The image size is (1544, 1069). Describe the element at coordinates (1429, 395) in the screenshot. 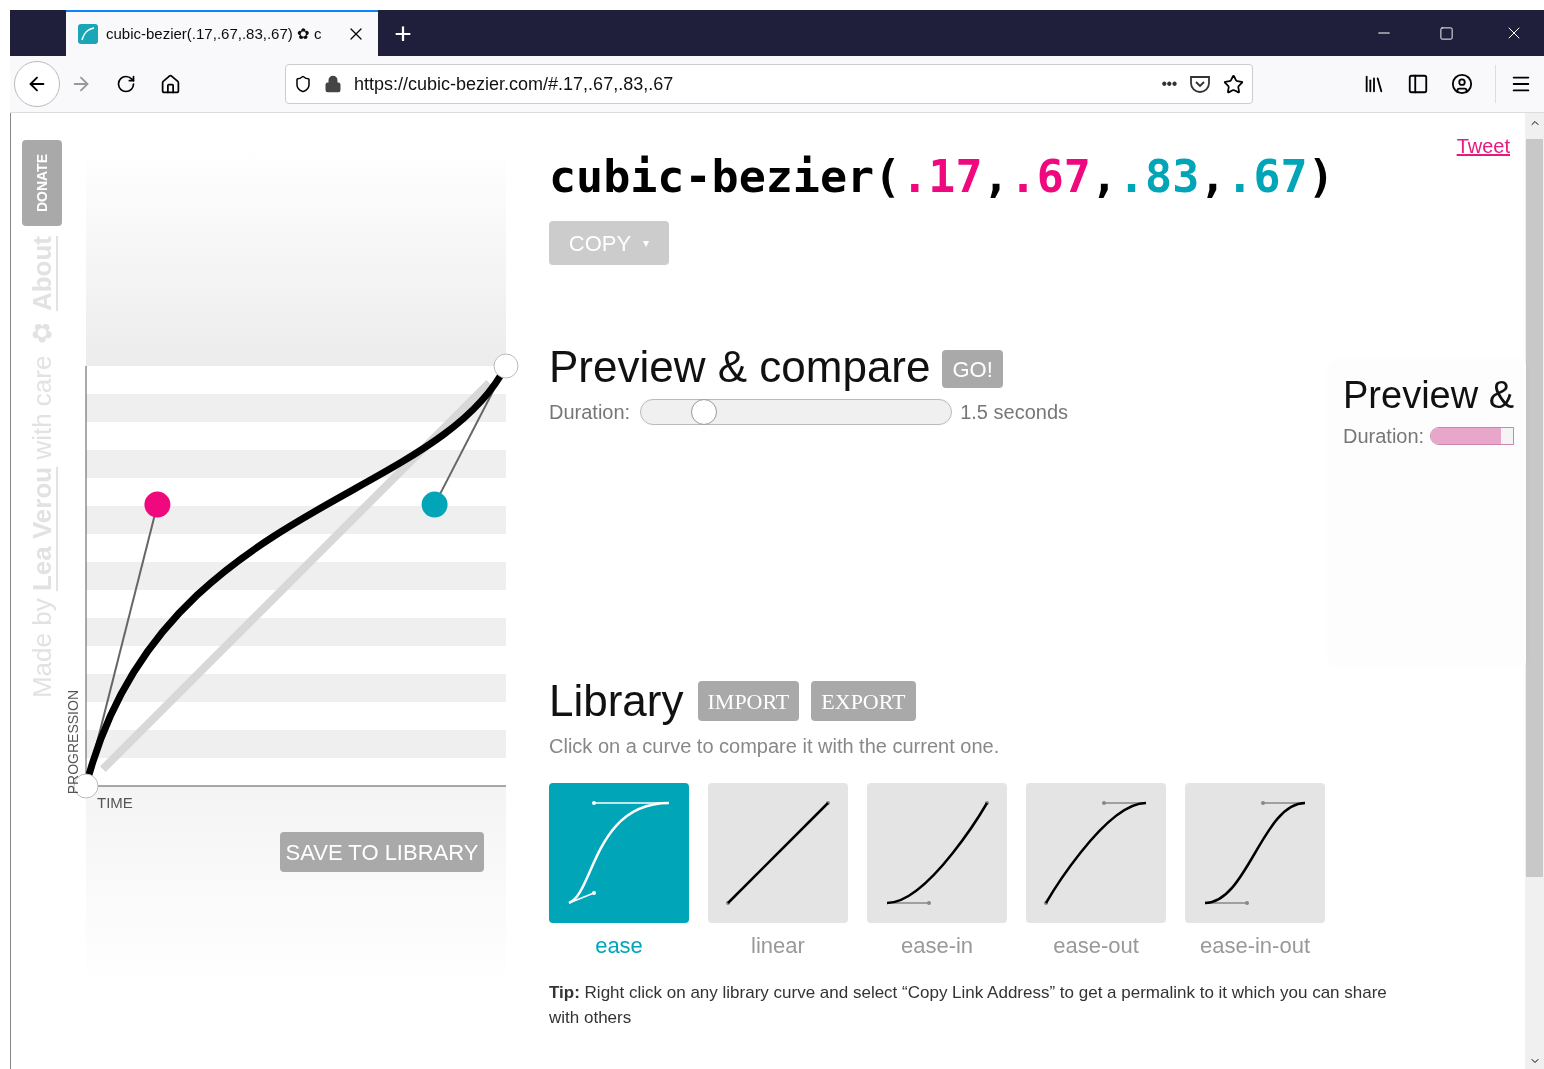

I see `pane-heading: Preview &` at that location.